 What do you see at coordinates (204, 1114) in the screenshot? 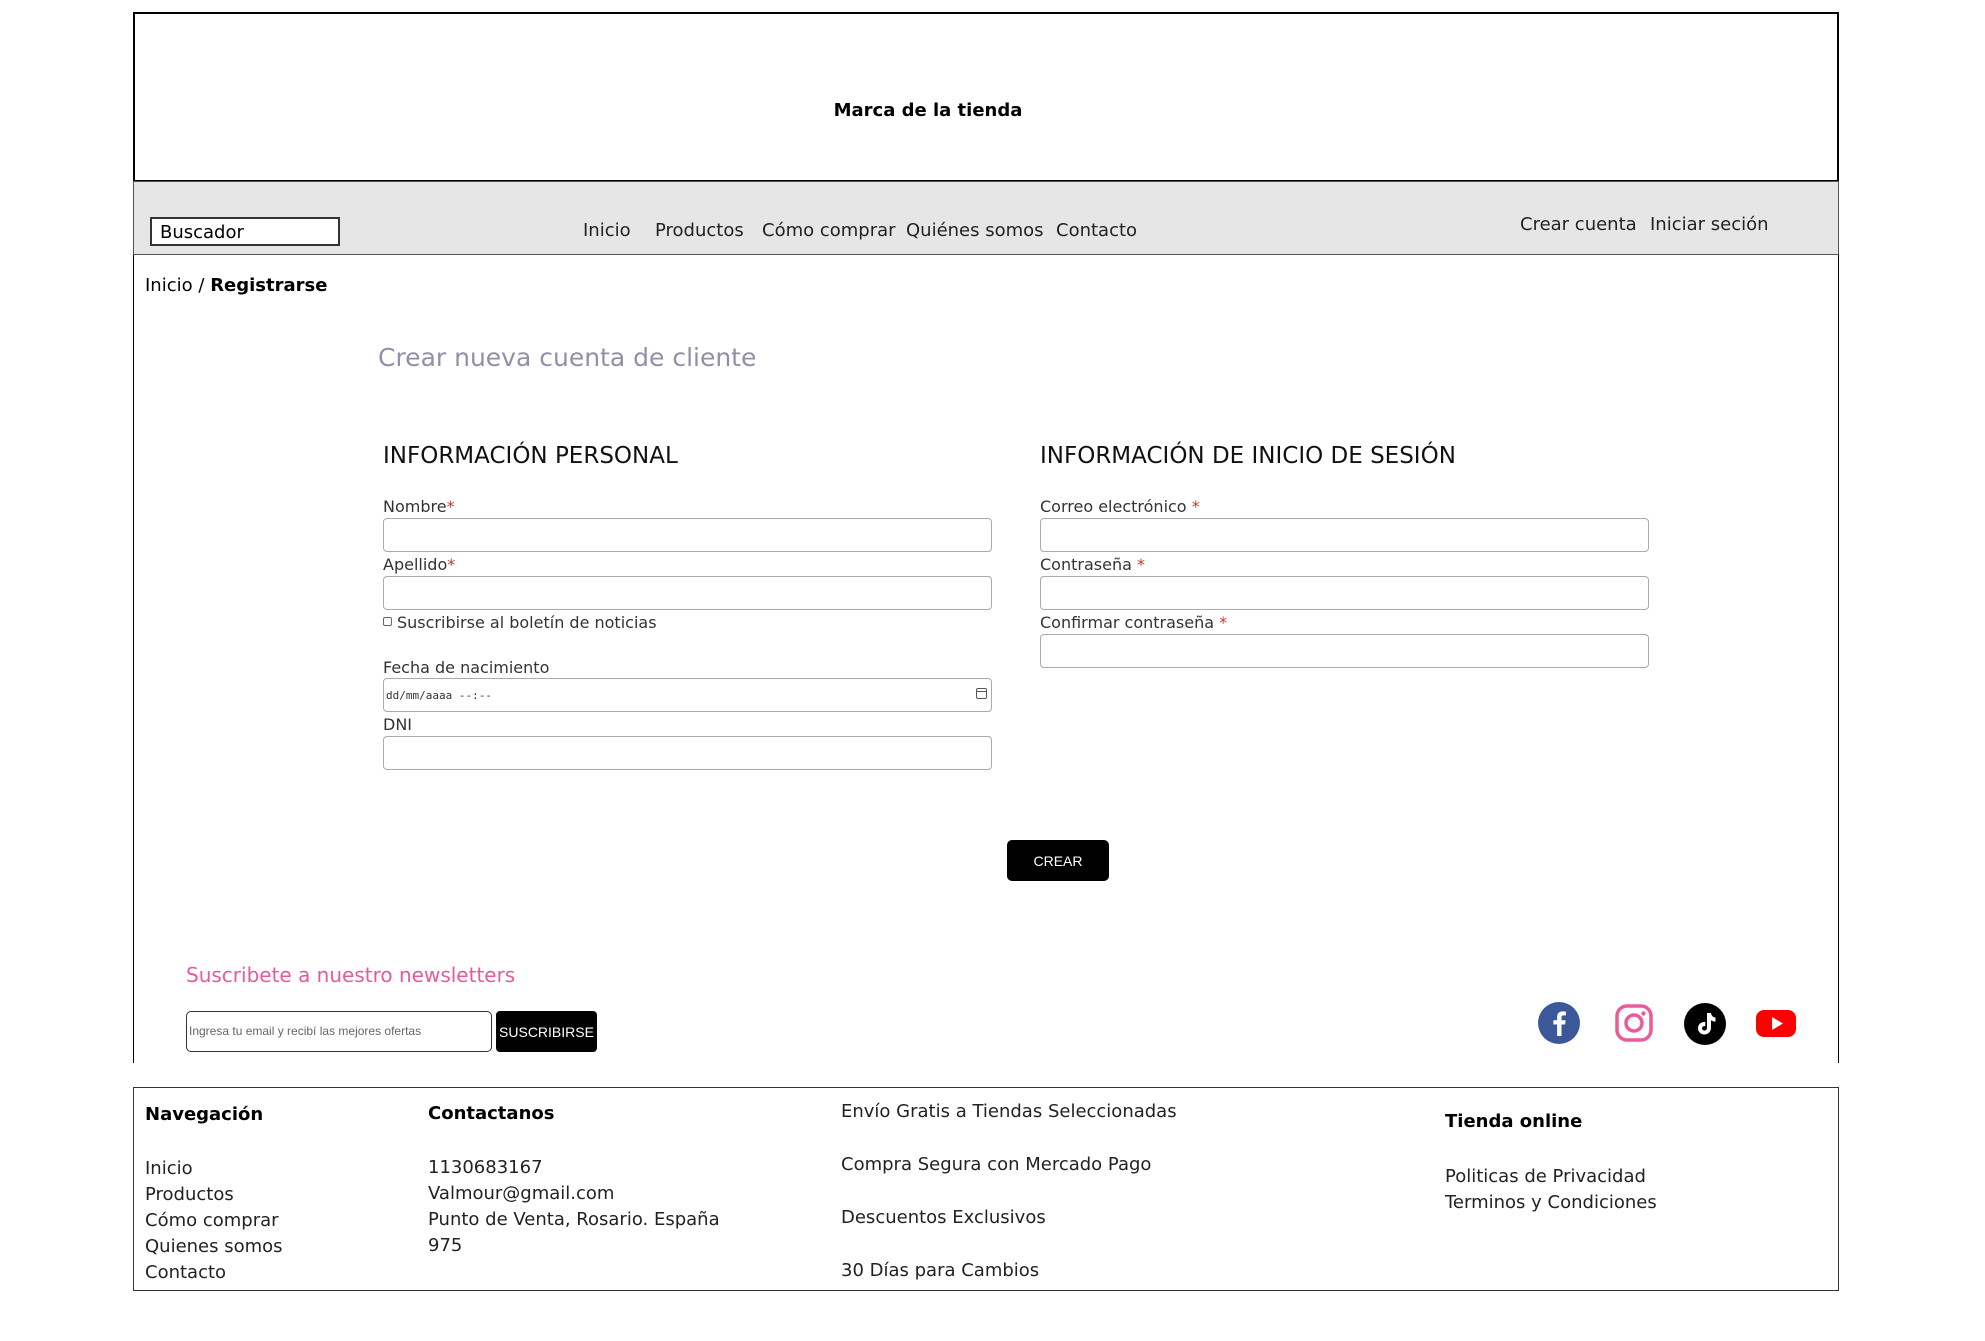
I see `footer-nav-title: Navegación` at bounding box center [204, 1114].